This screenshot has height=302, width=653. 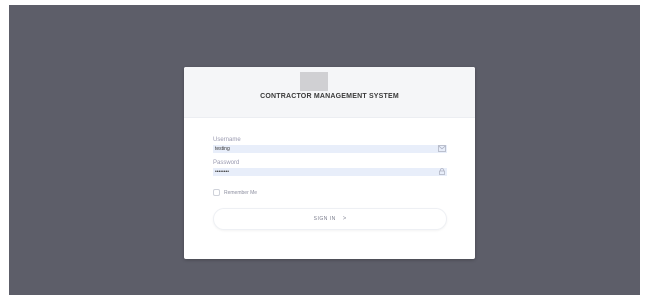 I want to click on username-label: Username, so click(x=227, y=140).